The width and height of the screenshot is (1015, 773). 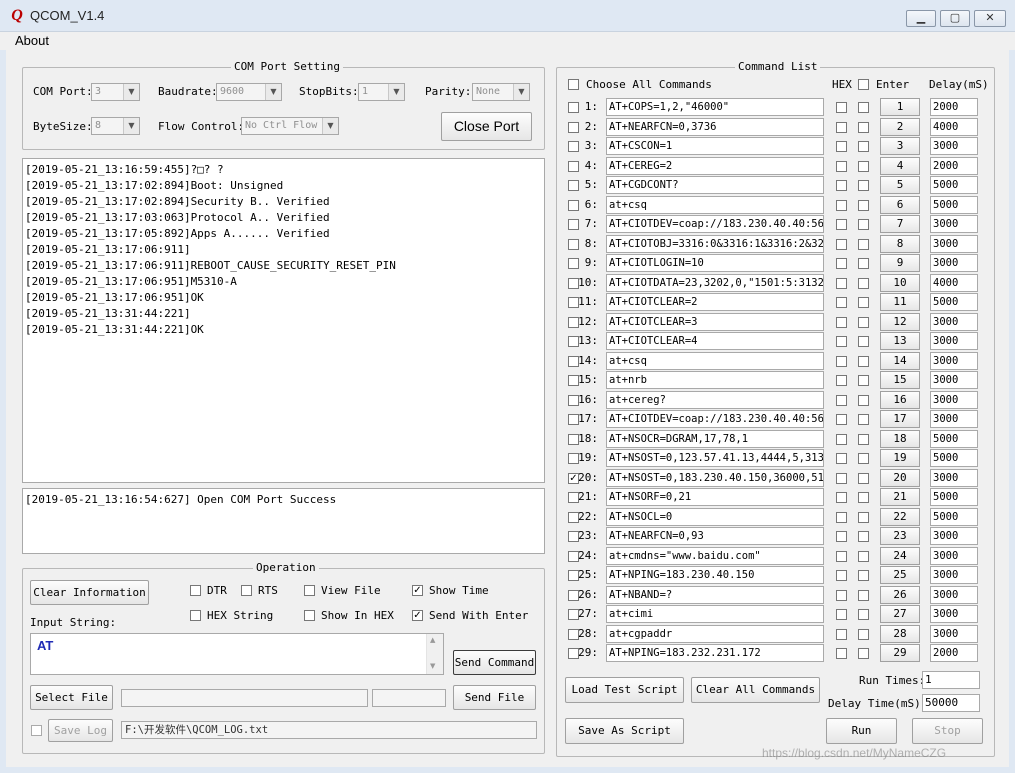 I want to click on close-port-button: Close Port, so click(x=486, y=126).